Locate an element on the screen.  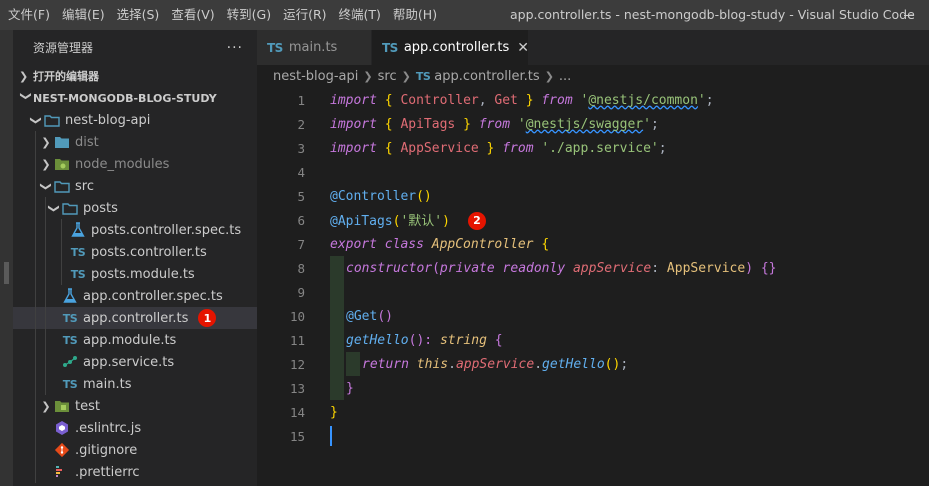
tree-folder-test: ❯ test is located at coordinates (135, 406).